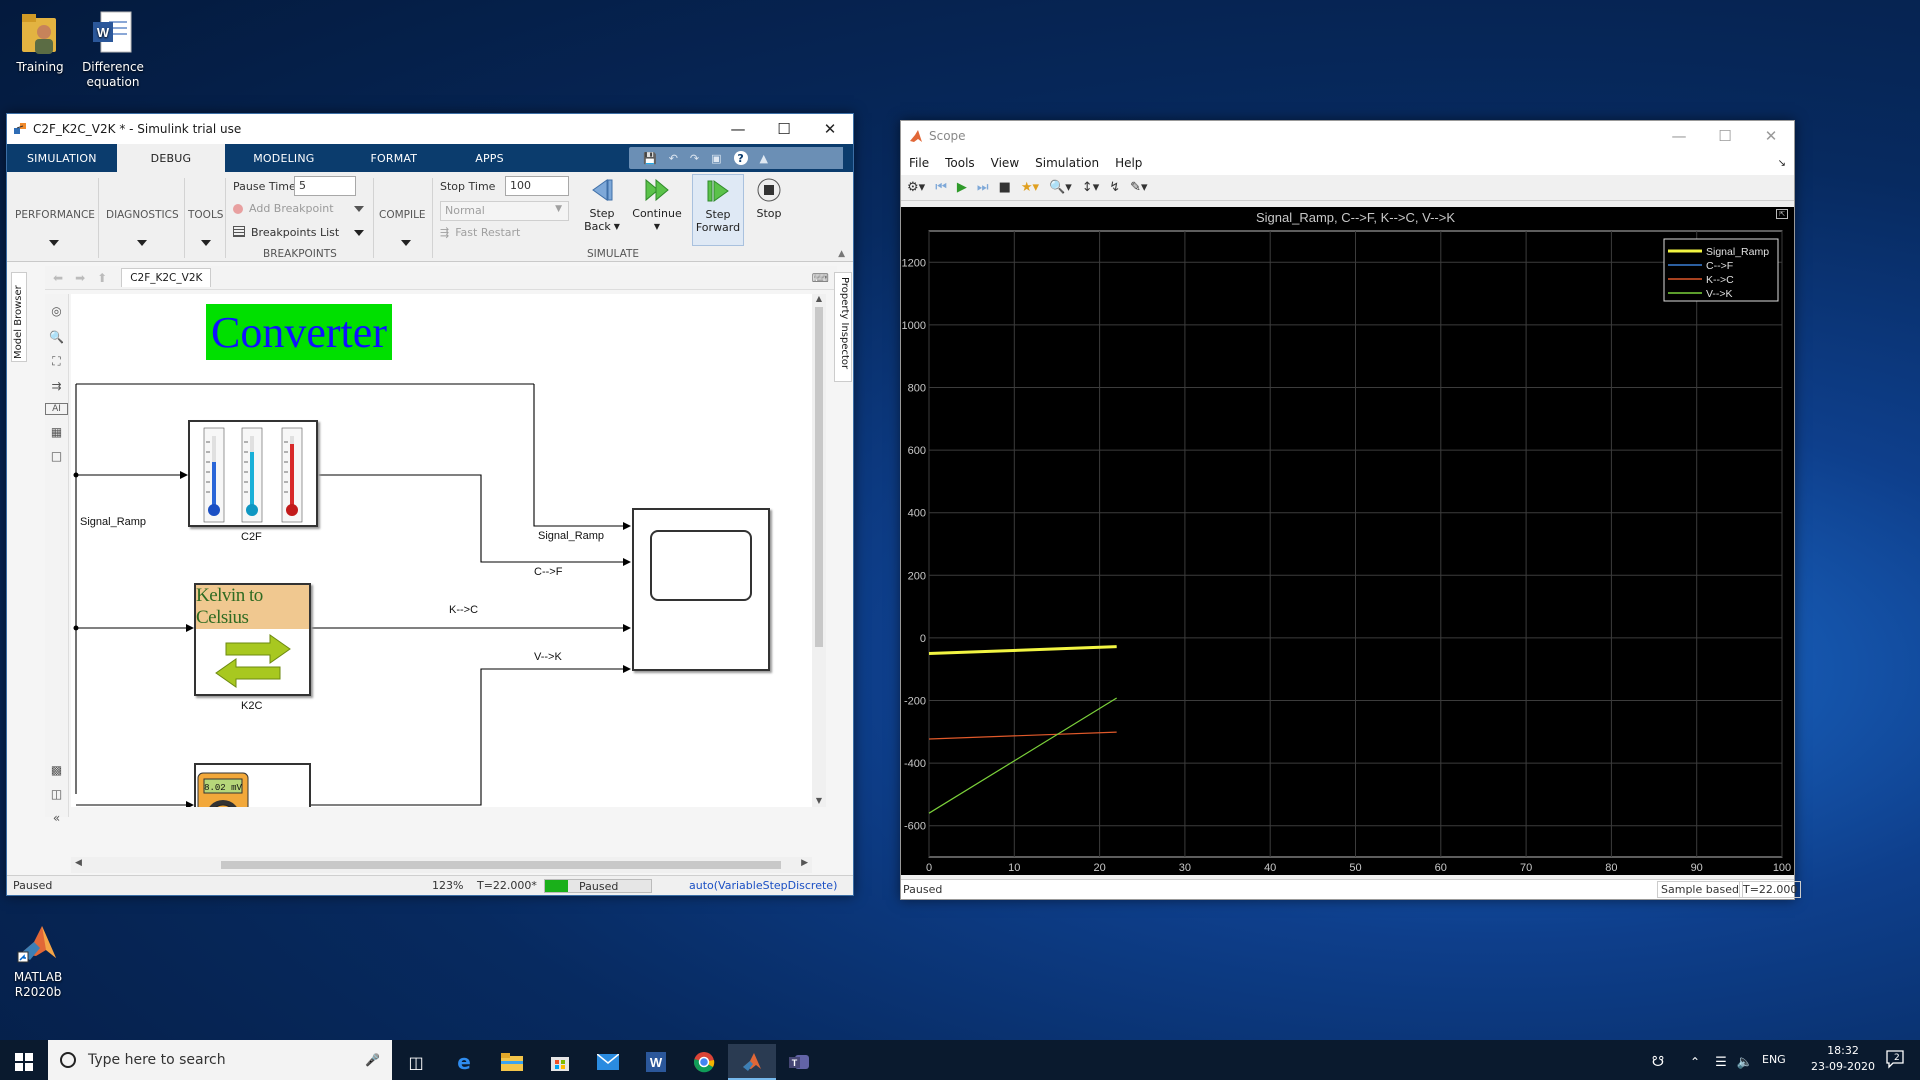 Image resolution: width=1920 pixels, height=1080 pixels. Describe the element at coordinates (1090, 187) in the screenshot. I see `scale-axes-icon: ↕▾` at that location.